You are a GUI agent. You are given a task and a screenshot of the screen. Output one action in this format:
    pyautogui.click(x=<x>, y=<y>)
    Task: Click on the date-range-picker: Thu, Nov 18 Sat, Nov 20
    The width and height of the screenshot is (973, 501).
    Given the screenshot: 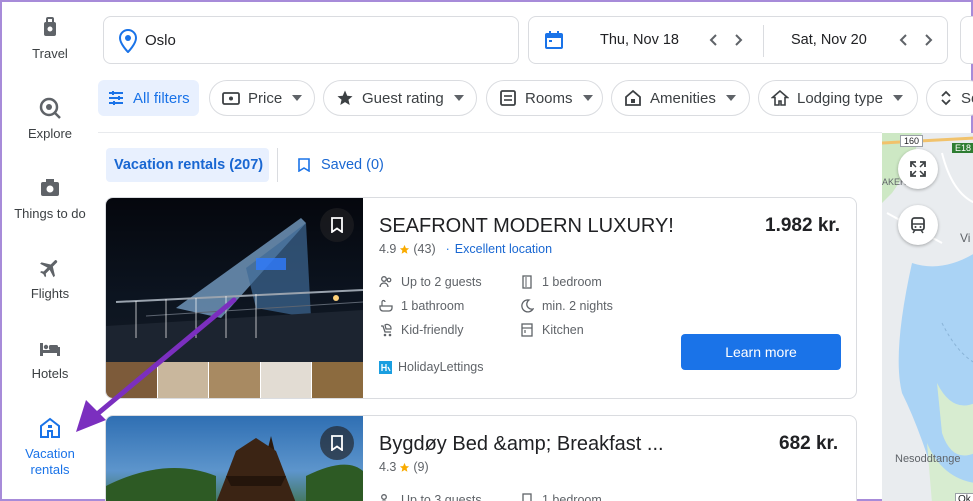 What is the action you would take?
    pyautogui.click(x=738, y=40)
    